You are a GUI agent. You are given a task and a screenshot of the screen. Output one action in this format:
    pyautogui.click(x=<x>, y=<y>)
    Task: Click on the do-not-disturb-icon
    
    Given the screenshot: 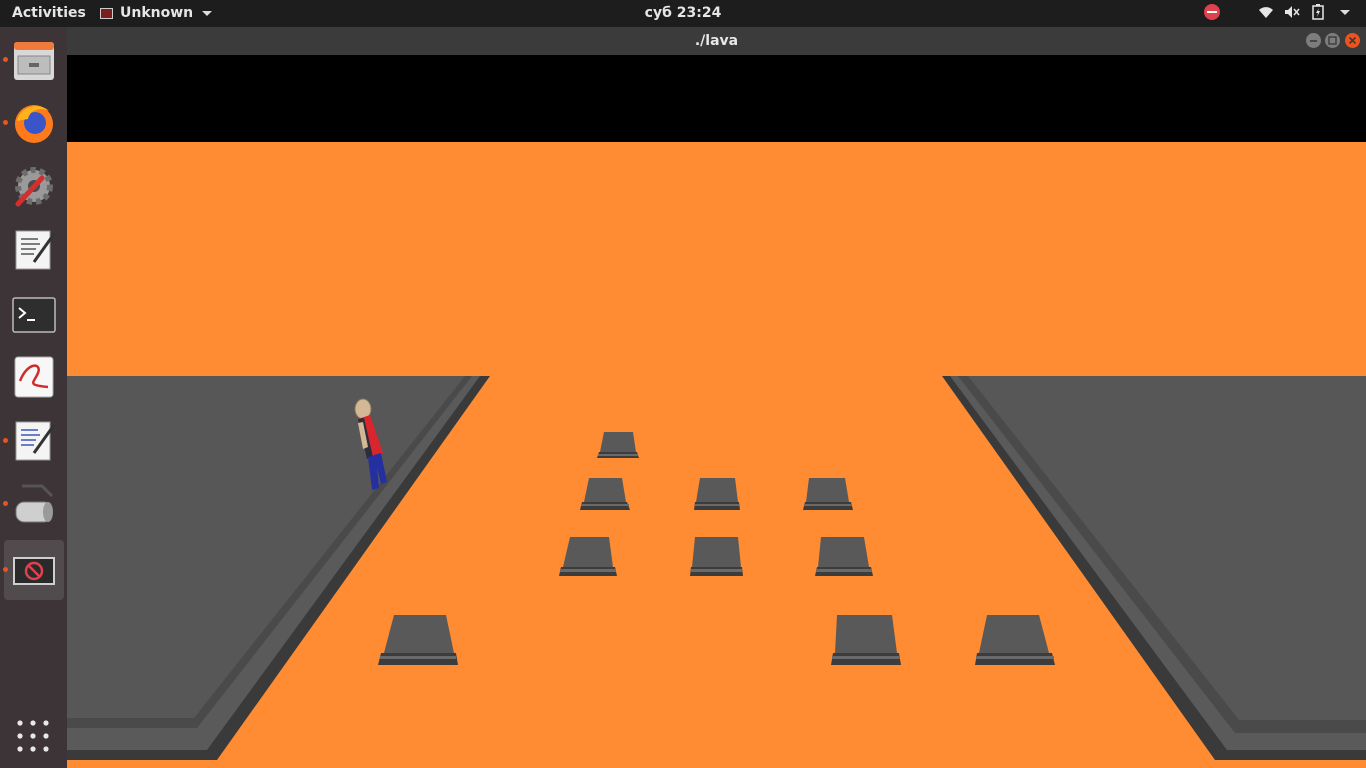 What is the action you would take?
    pyautogui.click(x=1212, y=12)
    